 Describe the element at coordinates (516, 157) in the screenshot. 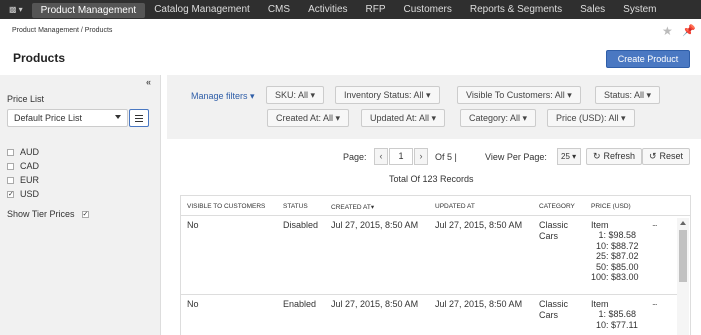

I see `per-page-label: View Per Page:` at that location.